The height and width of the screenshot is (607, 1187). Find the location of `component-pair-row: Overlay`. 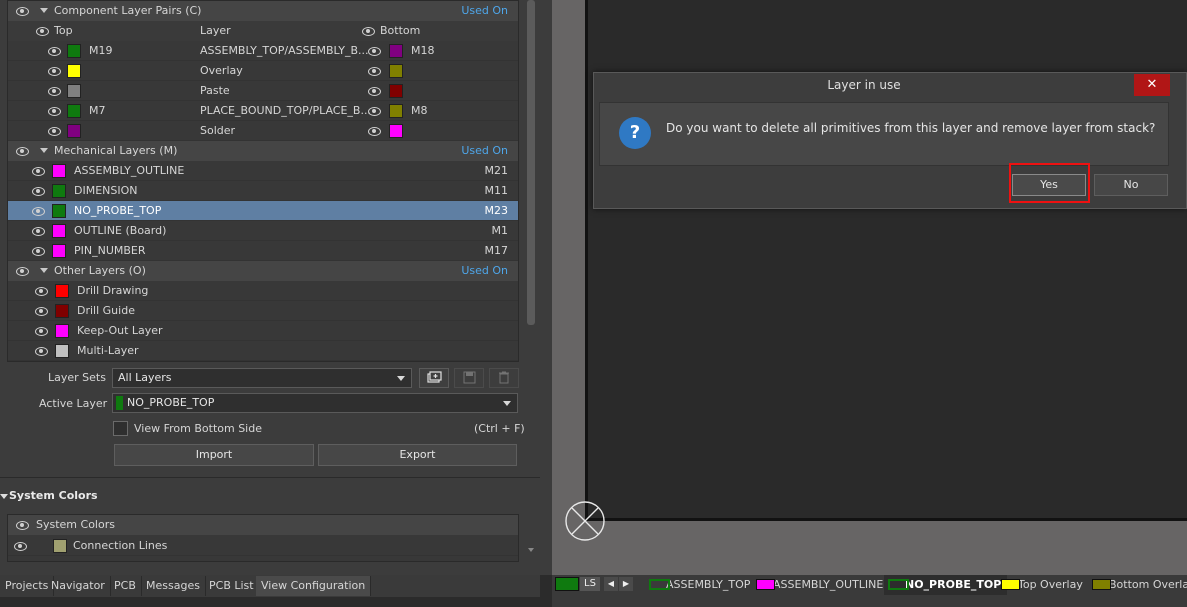

component-pair-row: Overlay is located at coordinates (263, 71).